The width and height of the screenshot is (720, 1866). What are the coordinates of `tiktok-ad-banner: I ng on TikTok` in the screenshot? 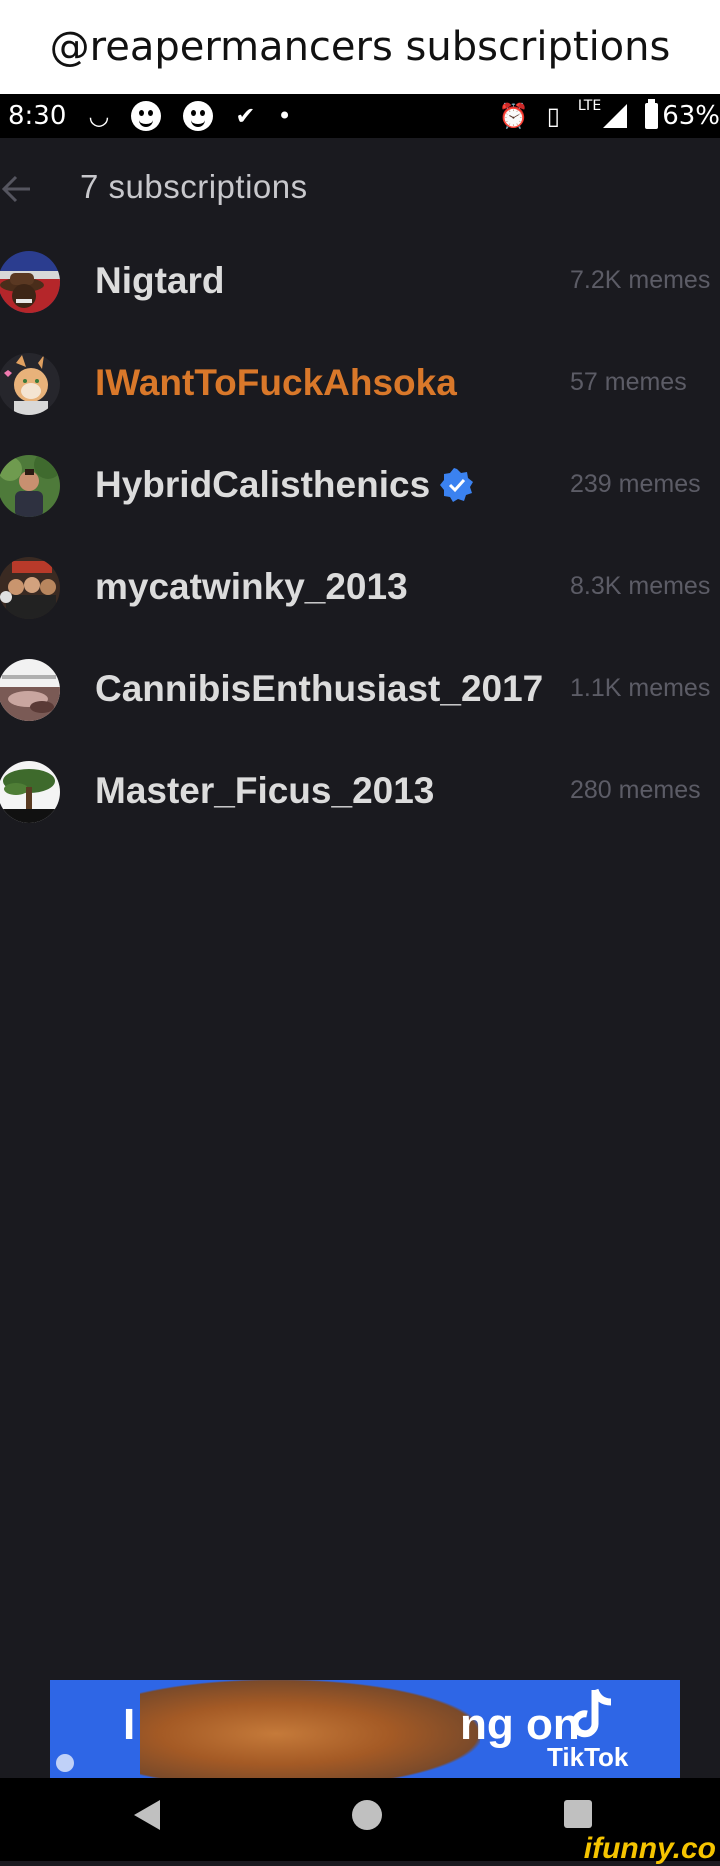 It's located at (365, 1729).